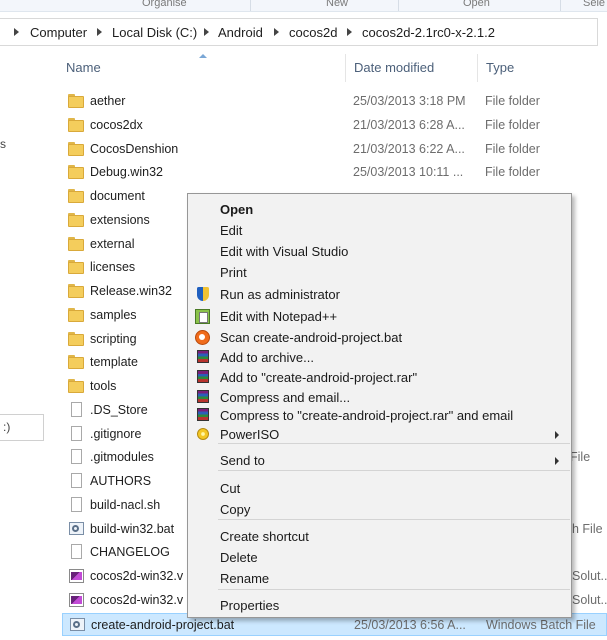 This screenshot has width=607, height=640. I want to click on menu-item-copy: Copy, so click(379, 509).